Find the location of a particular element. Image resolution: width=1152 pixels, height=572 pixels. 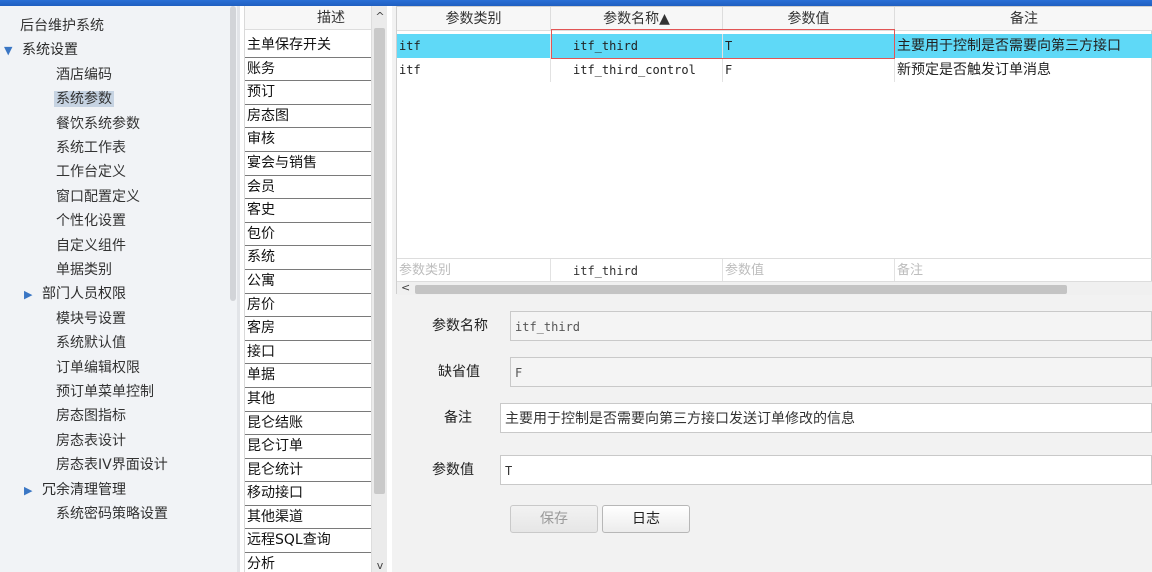

sidebar-item: 酒店编码 is located at coordinates (84, 75).